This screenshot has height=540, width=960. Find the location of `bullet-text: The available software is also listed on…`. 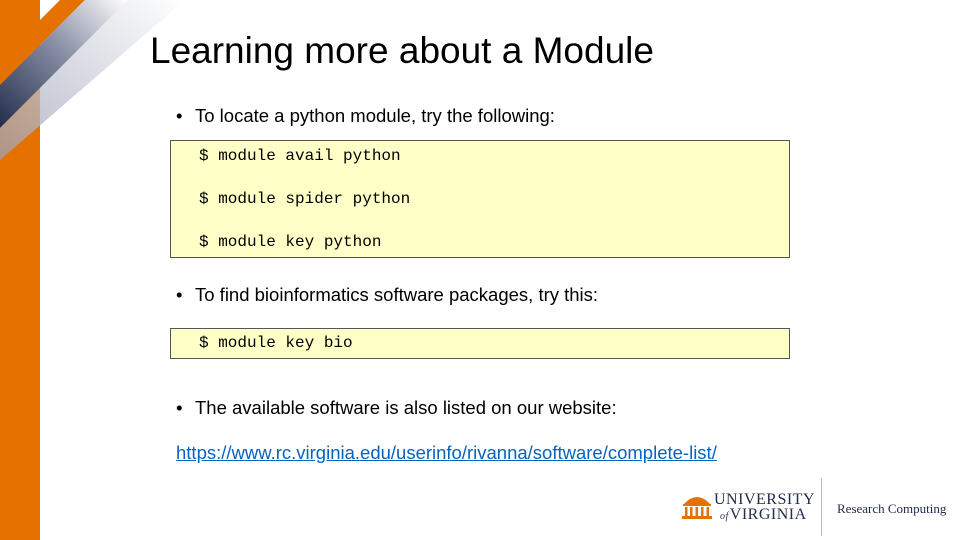

bullet-text: The available software is also listed on… is located at coordinates (406, 407).